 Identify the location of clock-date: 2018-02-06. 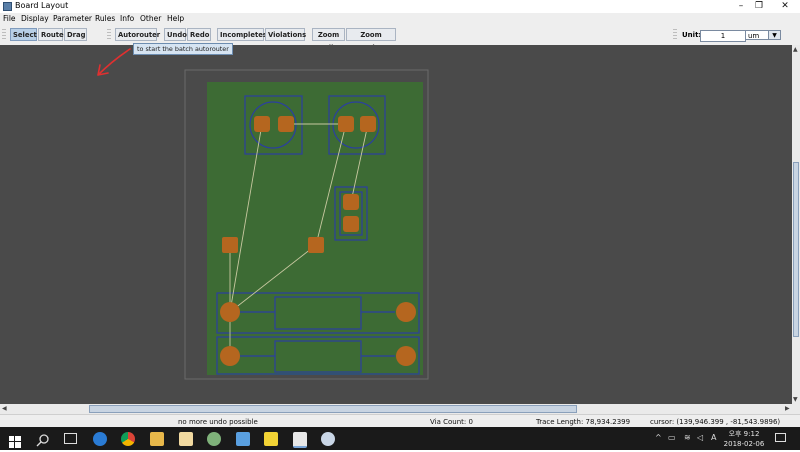
(744, 444).